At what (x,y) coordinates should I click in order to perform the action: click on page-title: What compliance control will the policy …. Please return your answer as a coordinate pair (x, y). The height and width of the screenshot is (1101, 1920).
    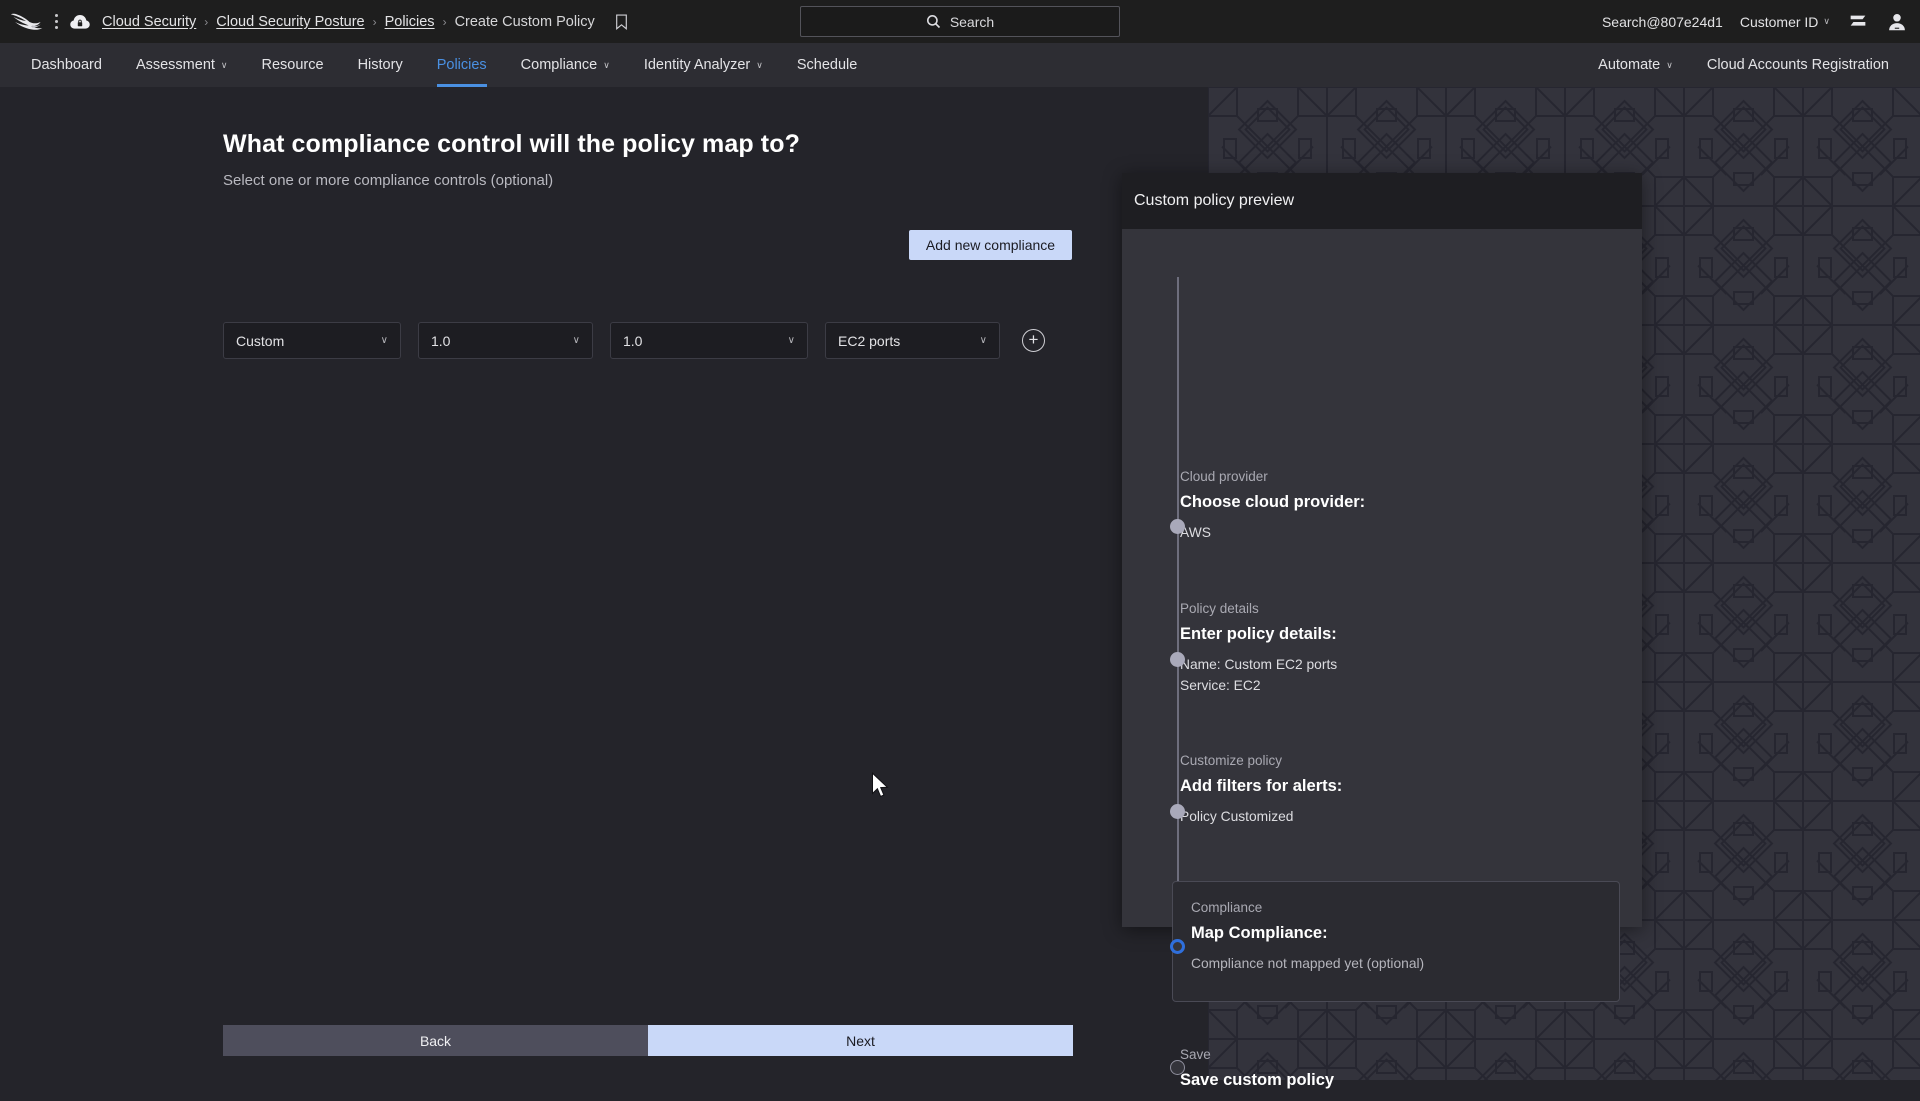
    Looking at the image, I should click on (511, 144).